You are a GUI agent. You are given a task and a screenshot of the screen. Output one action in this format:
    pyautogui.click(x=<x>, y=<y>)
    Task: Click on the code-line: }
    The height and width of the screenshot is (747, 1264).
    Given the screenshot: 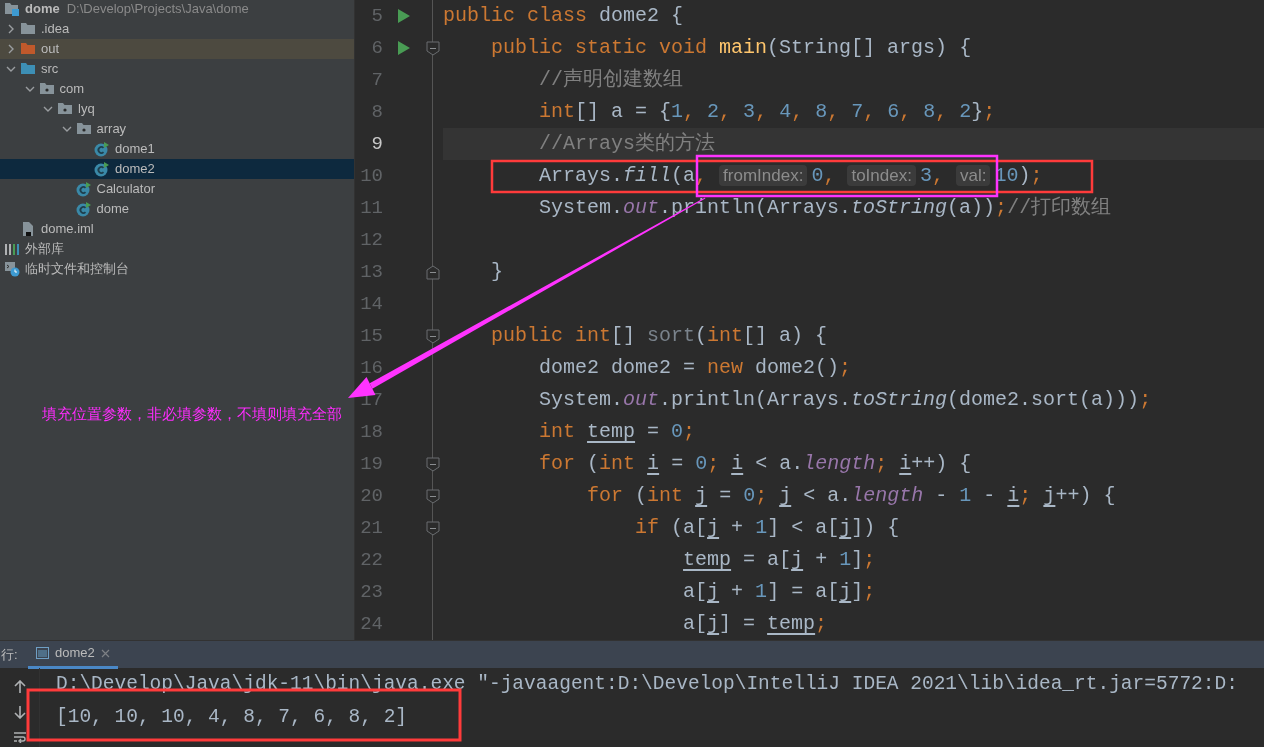 What is the action you would take?
    pyautogui.click(x=497, y=272)
    